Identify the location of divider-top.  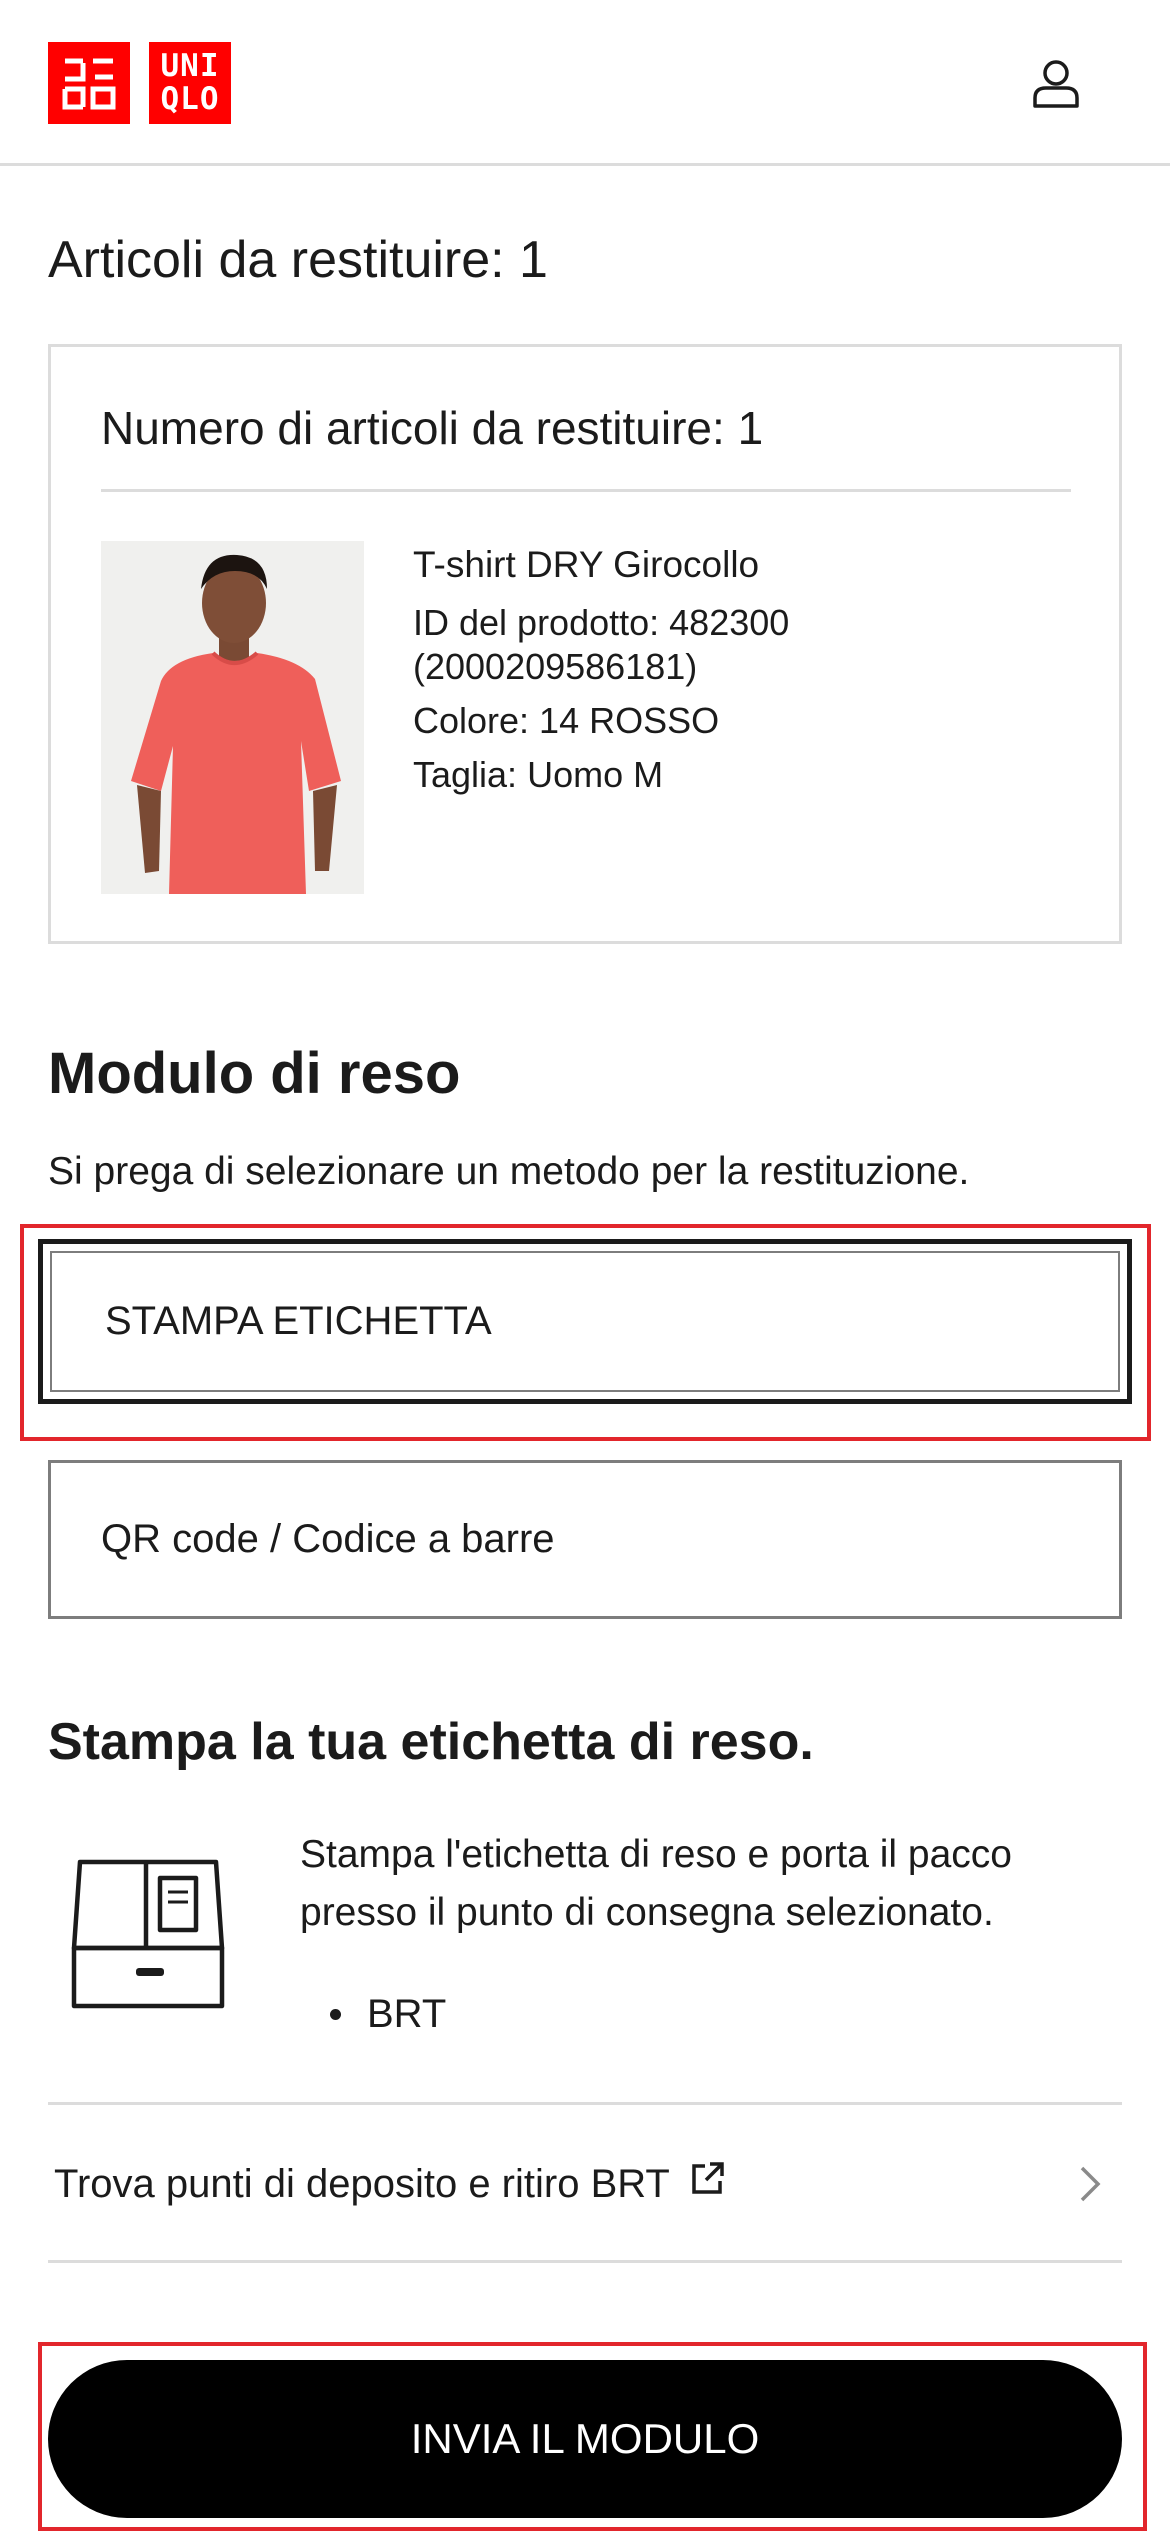
(585, 2103).